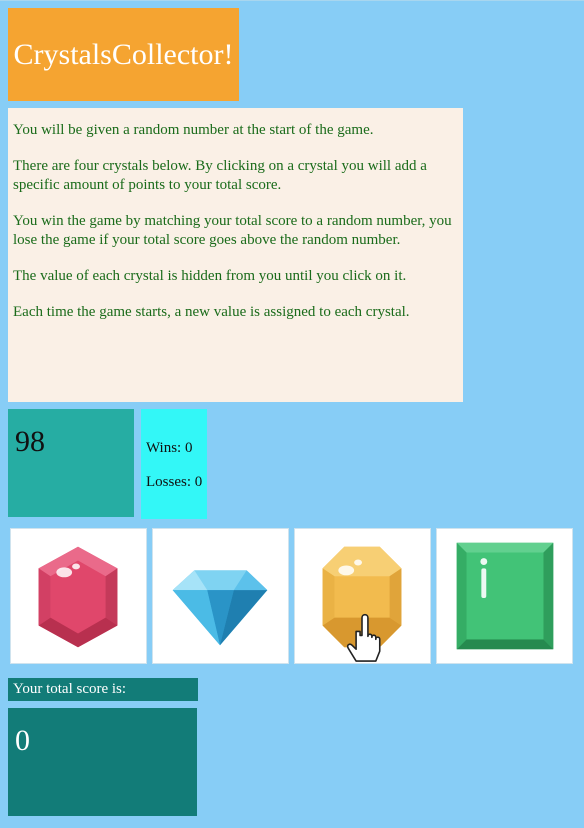  I want to click on total-score-label: Your total score is:, so click(103, 689).